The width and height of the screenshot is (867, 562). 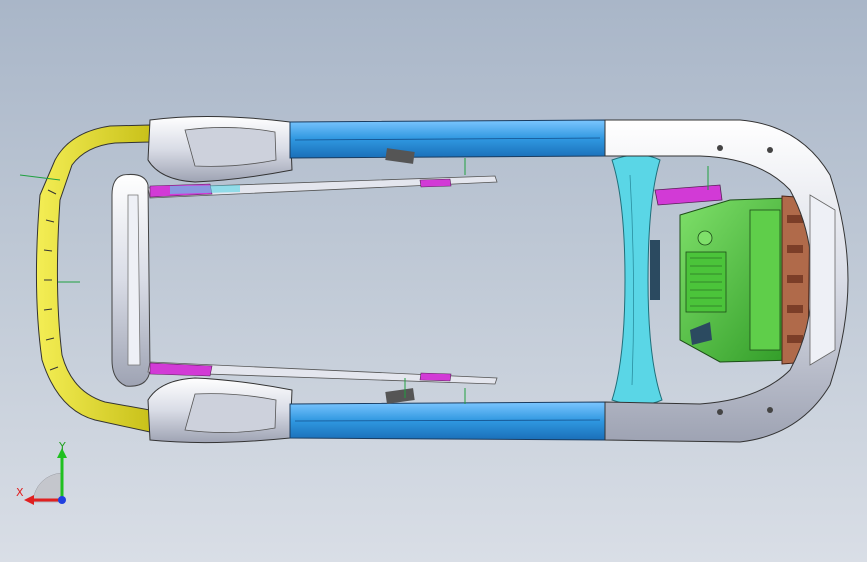 I want to click on side-rail-bottom, so click(x=447, y=414).